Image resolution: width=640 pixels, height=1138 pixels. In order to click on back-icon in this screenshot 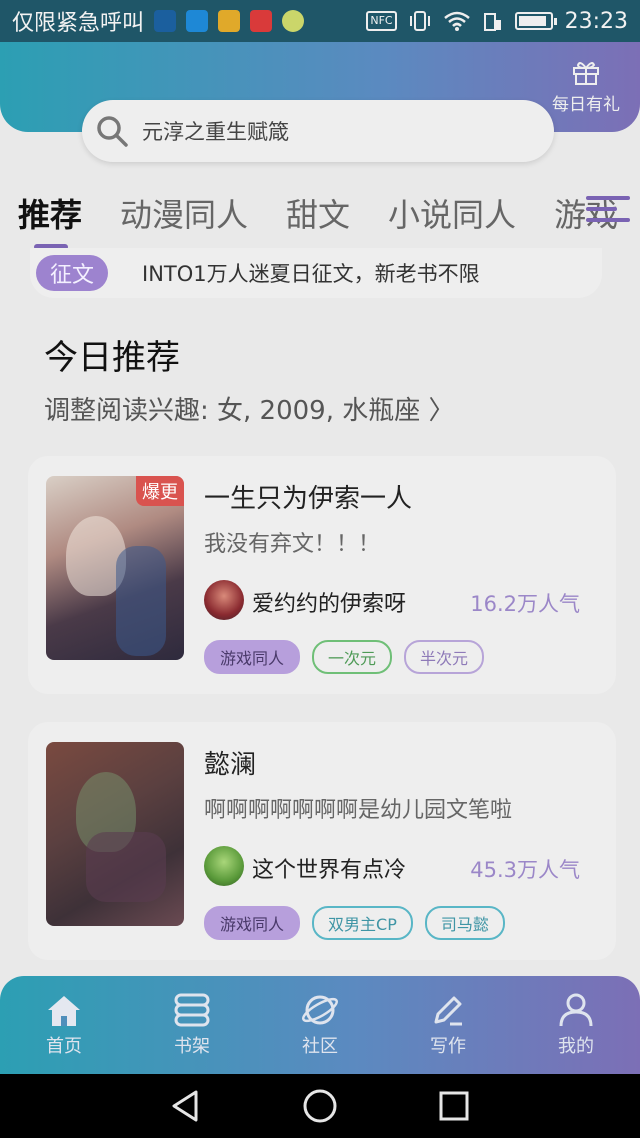, I will do `click(186, 1106)`.